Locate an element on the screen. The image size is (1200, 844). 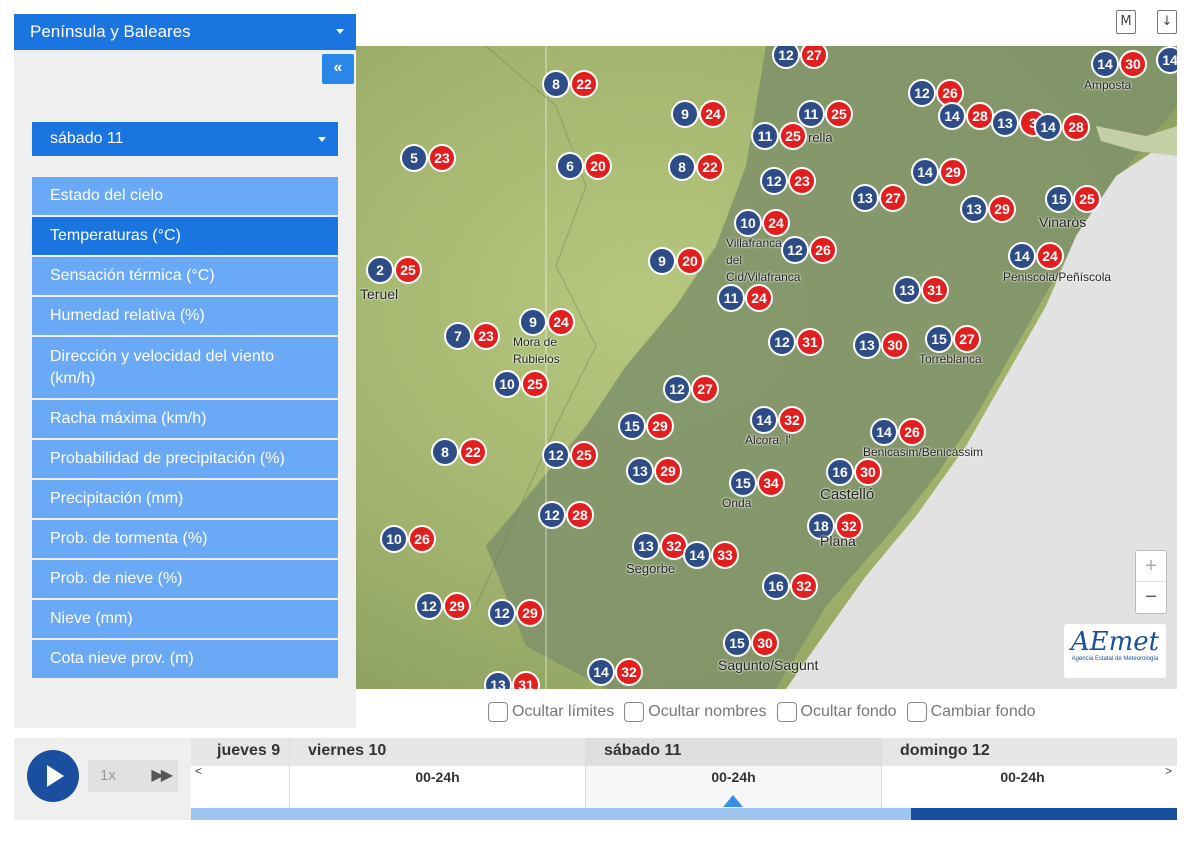
temp-marker: 11 25 is located at coordinates (781, 136).